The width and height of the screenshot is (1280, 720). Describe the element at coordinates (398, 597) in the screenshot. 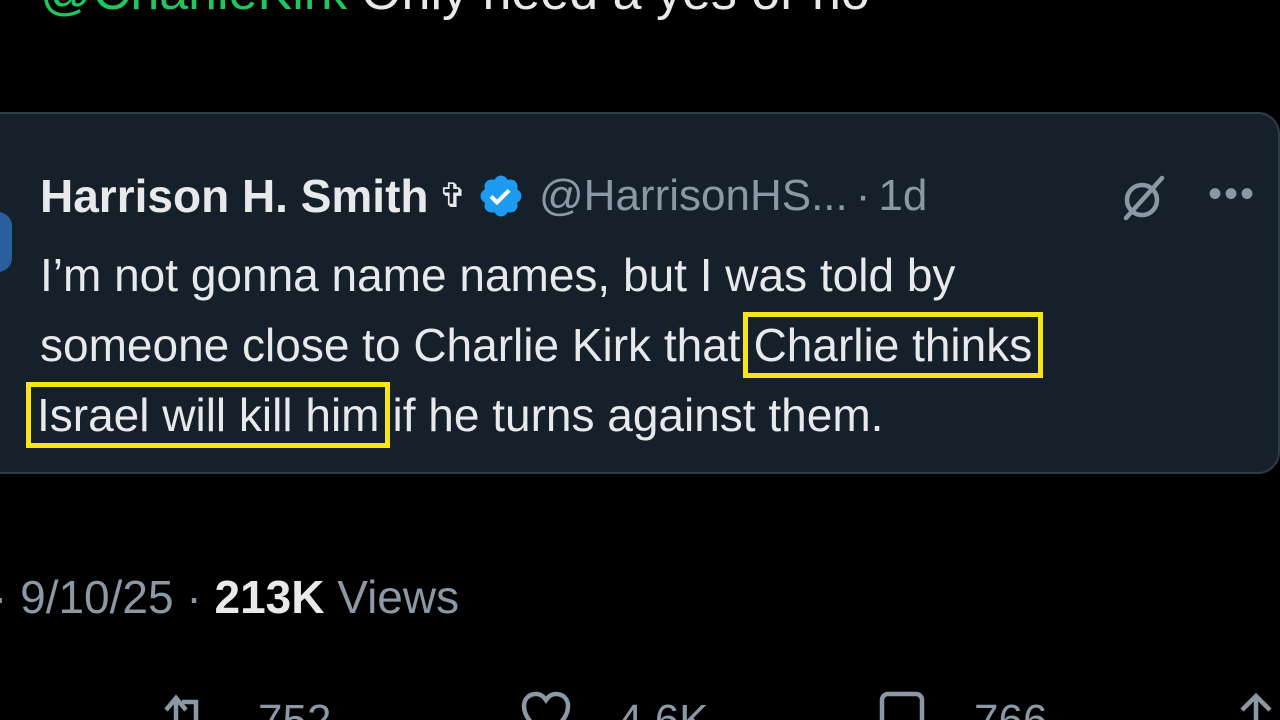

I see `views-label: Views` at that location.